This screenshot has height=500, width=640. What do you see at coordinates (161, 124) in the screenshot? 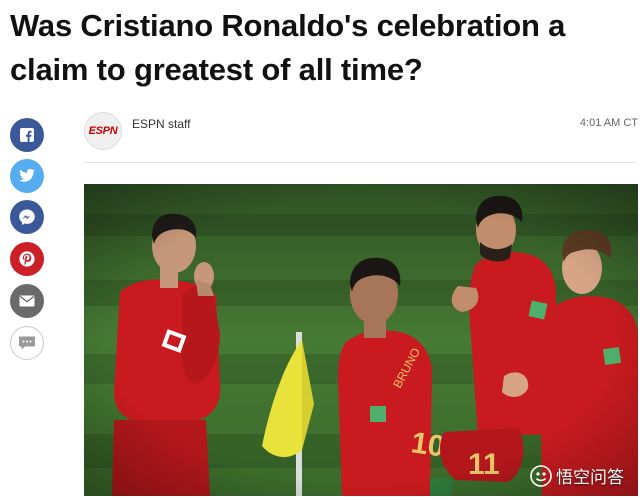
I see `author-name: ESPN staff` at bounding box center [161, 124].